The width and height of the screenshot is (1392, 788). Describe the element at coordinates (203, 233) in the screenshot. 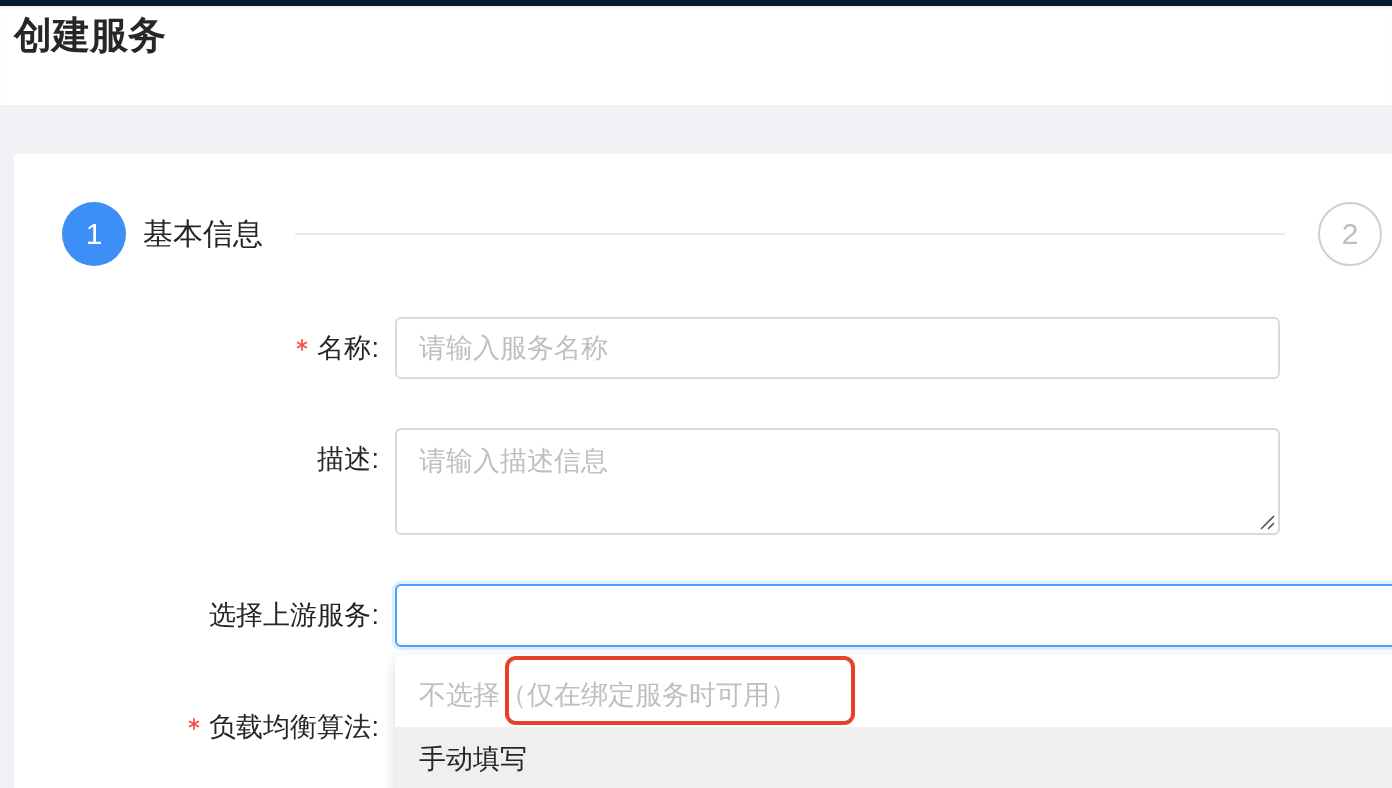

I see `step-title: 基本信息` at that location.